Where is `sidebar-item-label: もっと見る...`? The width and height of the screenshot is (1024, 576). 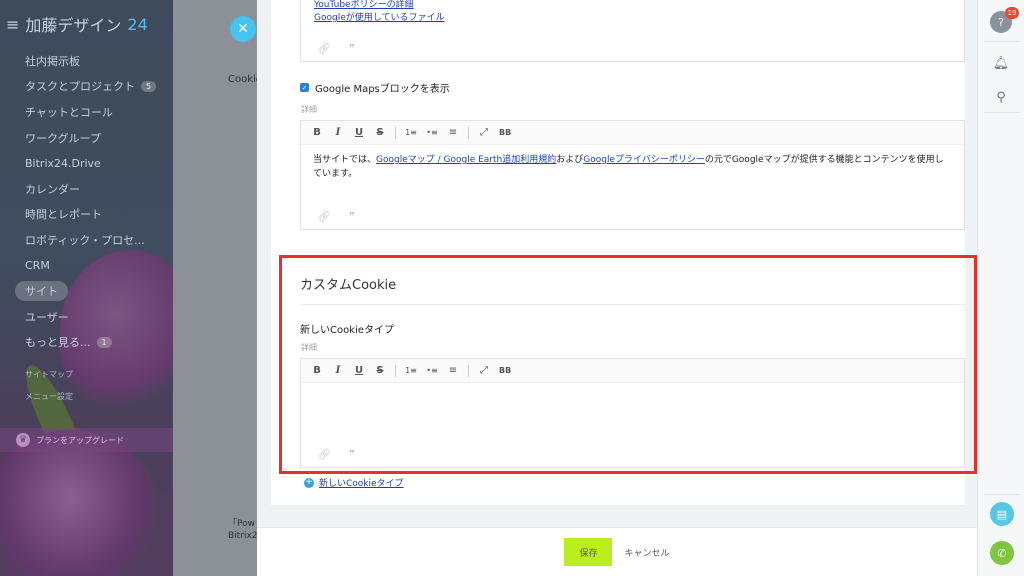 sidebar-item-label: もっと見る... is located at coordinates (58, 343).